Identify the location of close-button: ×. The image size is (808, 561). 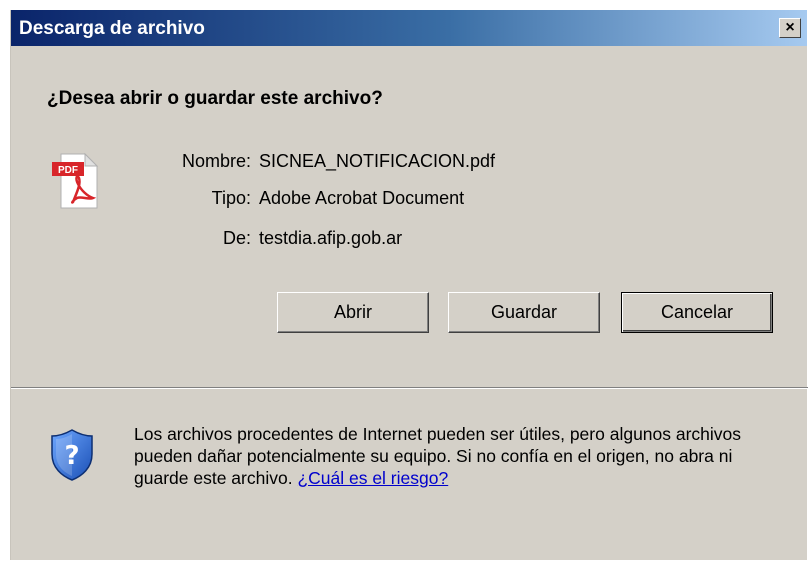
(790, 28).